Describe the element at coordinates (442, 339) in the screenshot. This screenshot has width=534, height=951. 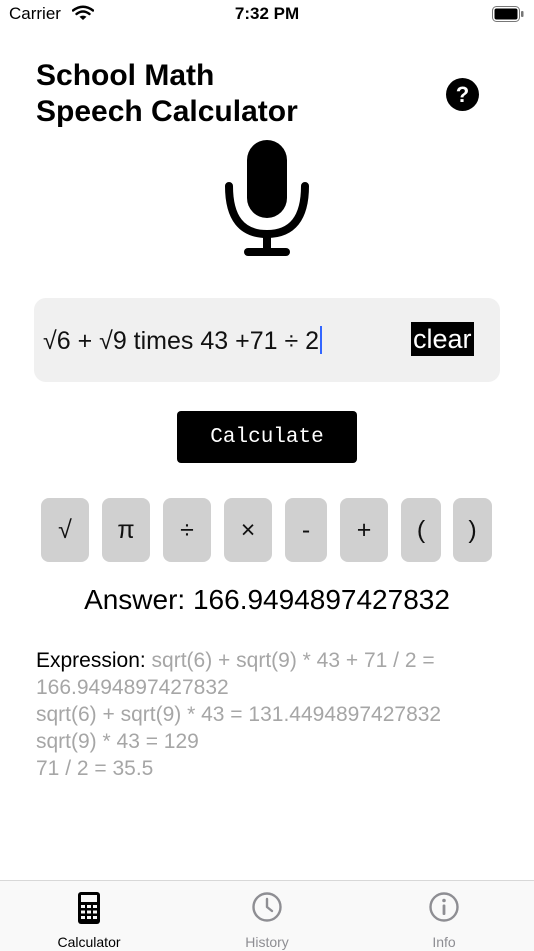
I see `clear-button: clear` at that location.